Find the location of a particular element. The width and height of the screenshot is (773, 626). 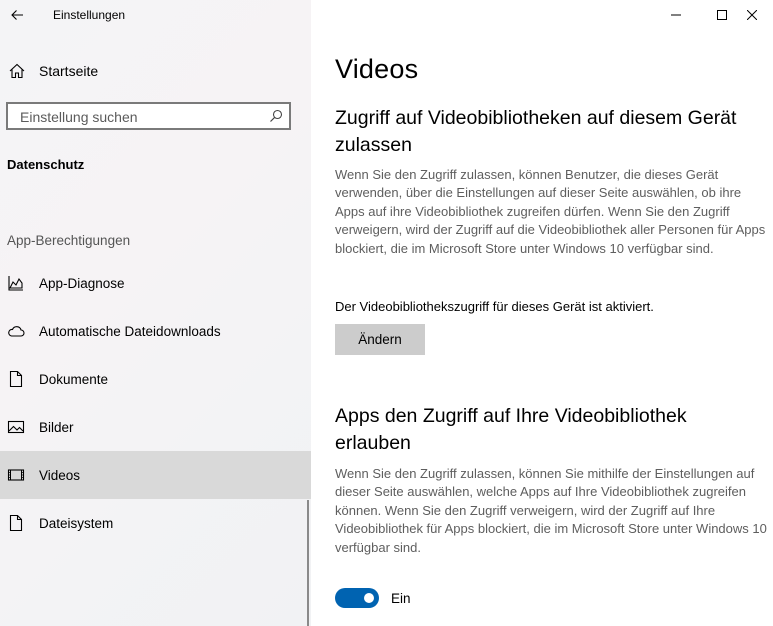

sidebar-item-pictures: Bilder is located at coordinates (155, 427).